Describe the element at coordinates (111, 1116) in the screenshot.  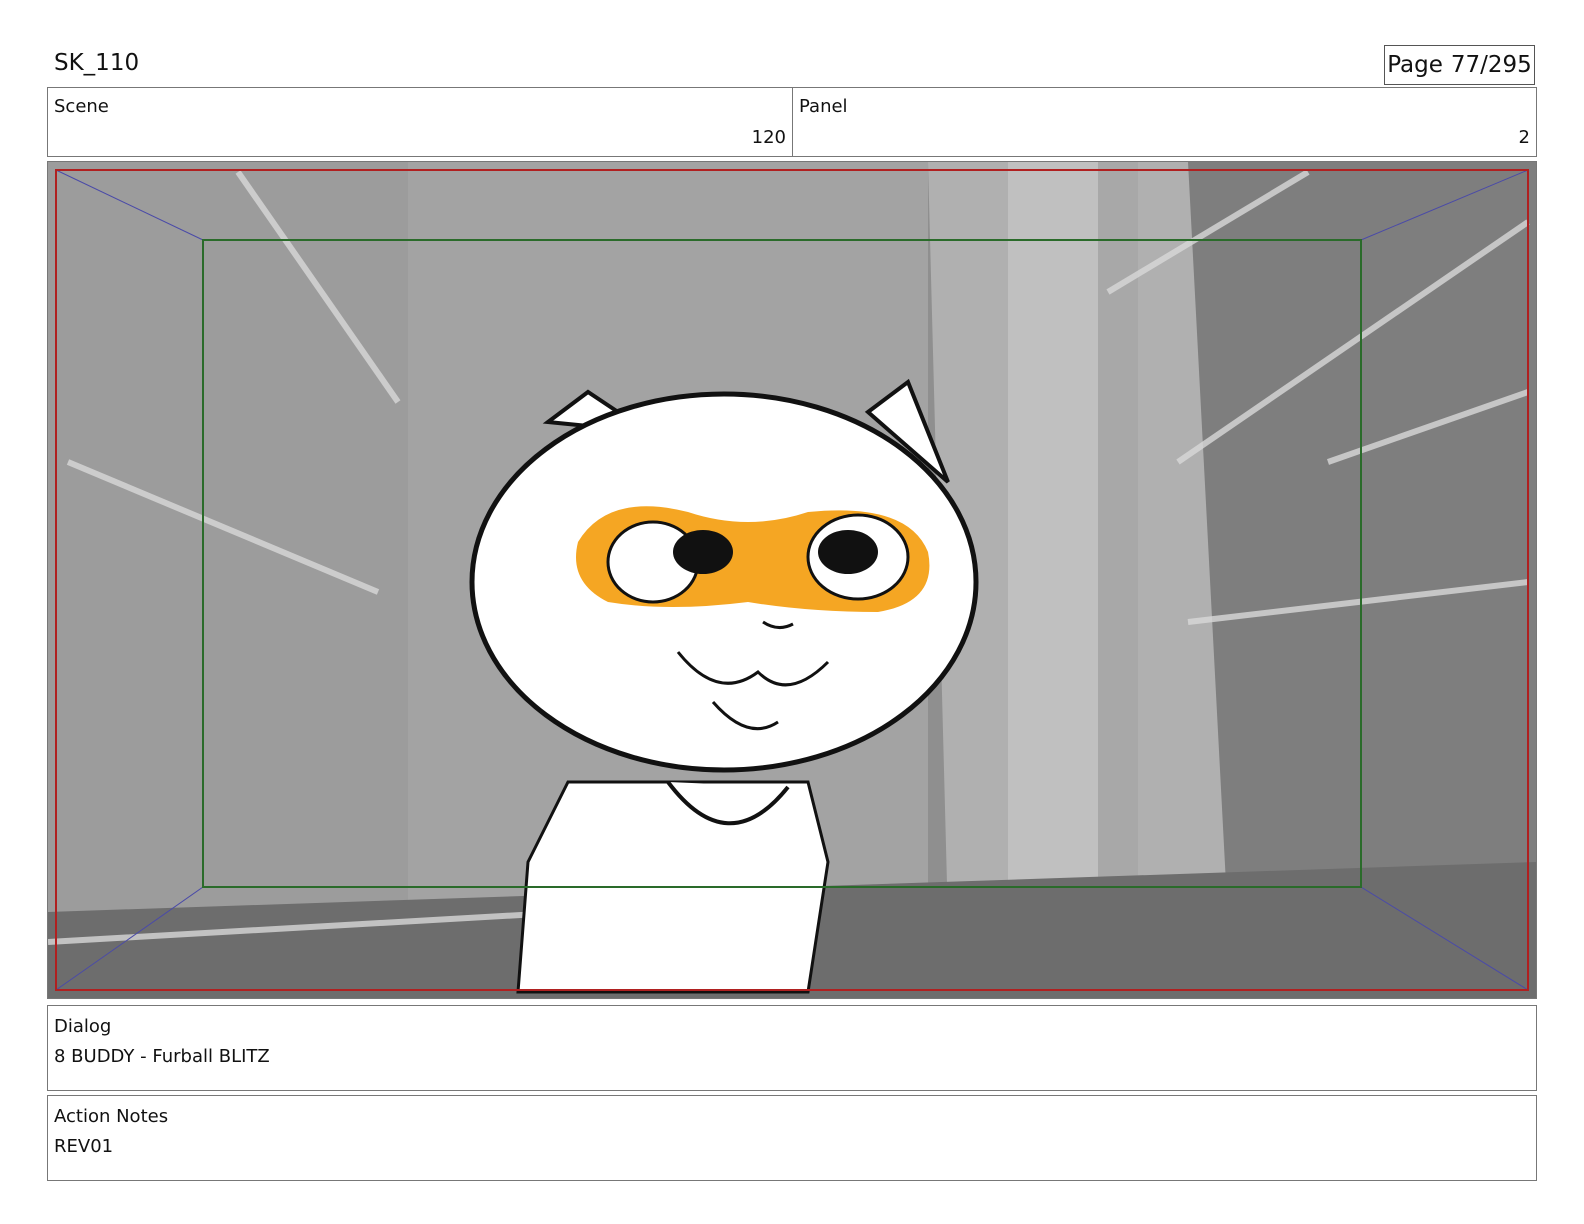
I see `action-notes-label: Action Notes` at that location.